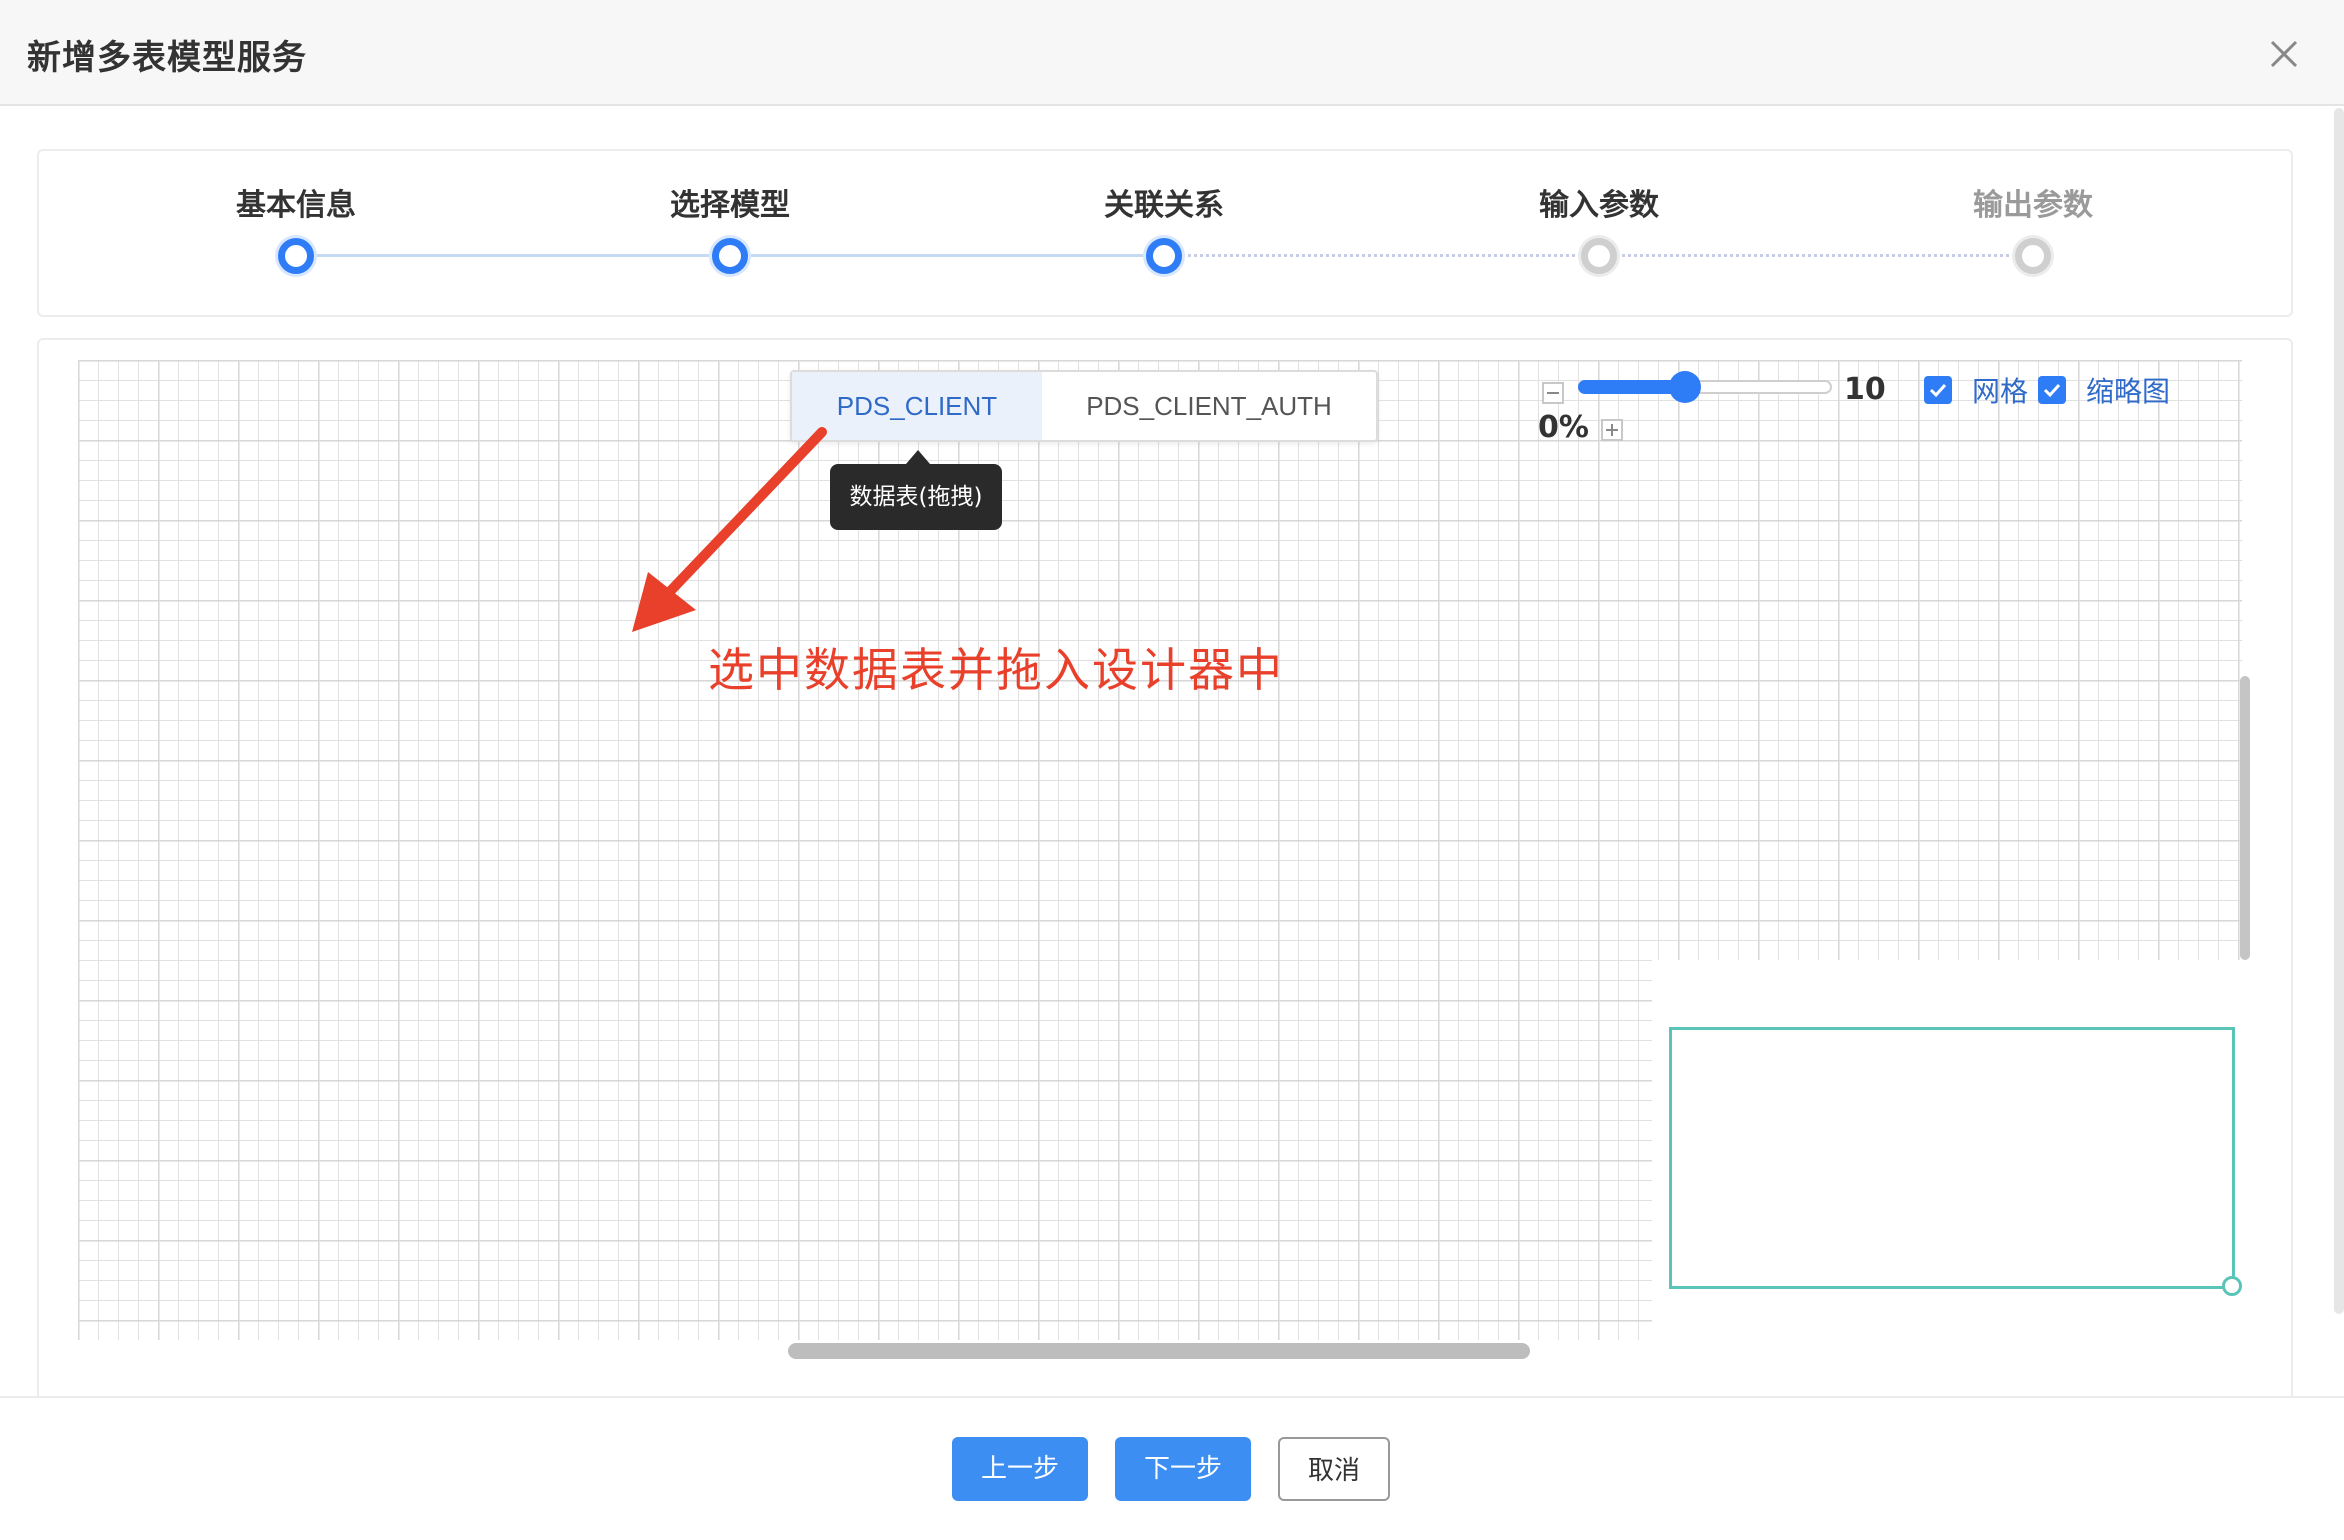  What do you see at coordinates (1553, 393) in the screenshot?
I see `zoom-out-button` at bounding box center [1553, 393].